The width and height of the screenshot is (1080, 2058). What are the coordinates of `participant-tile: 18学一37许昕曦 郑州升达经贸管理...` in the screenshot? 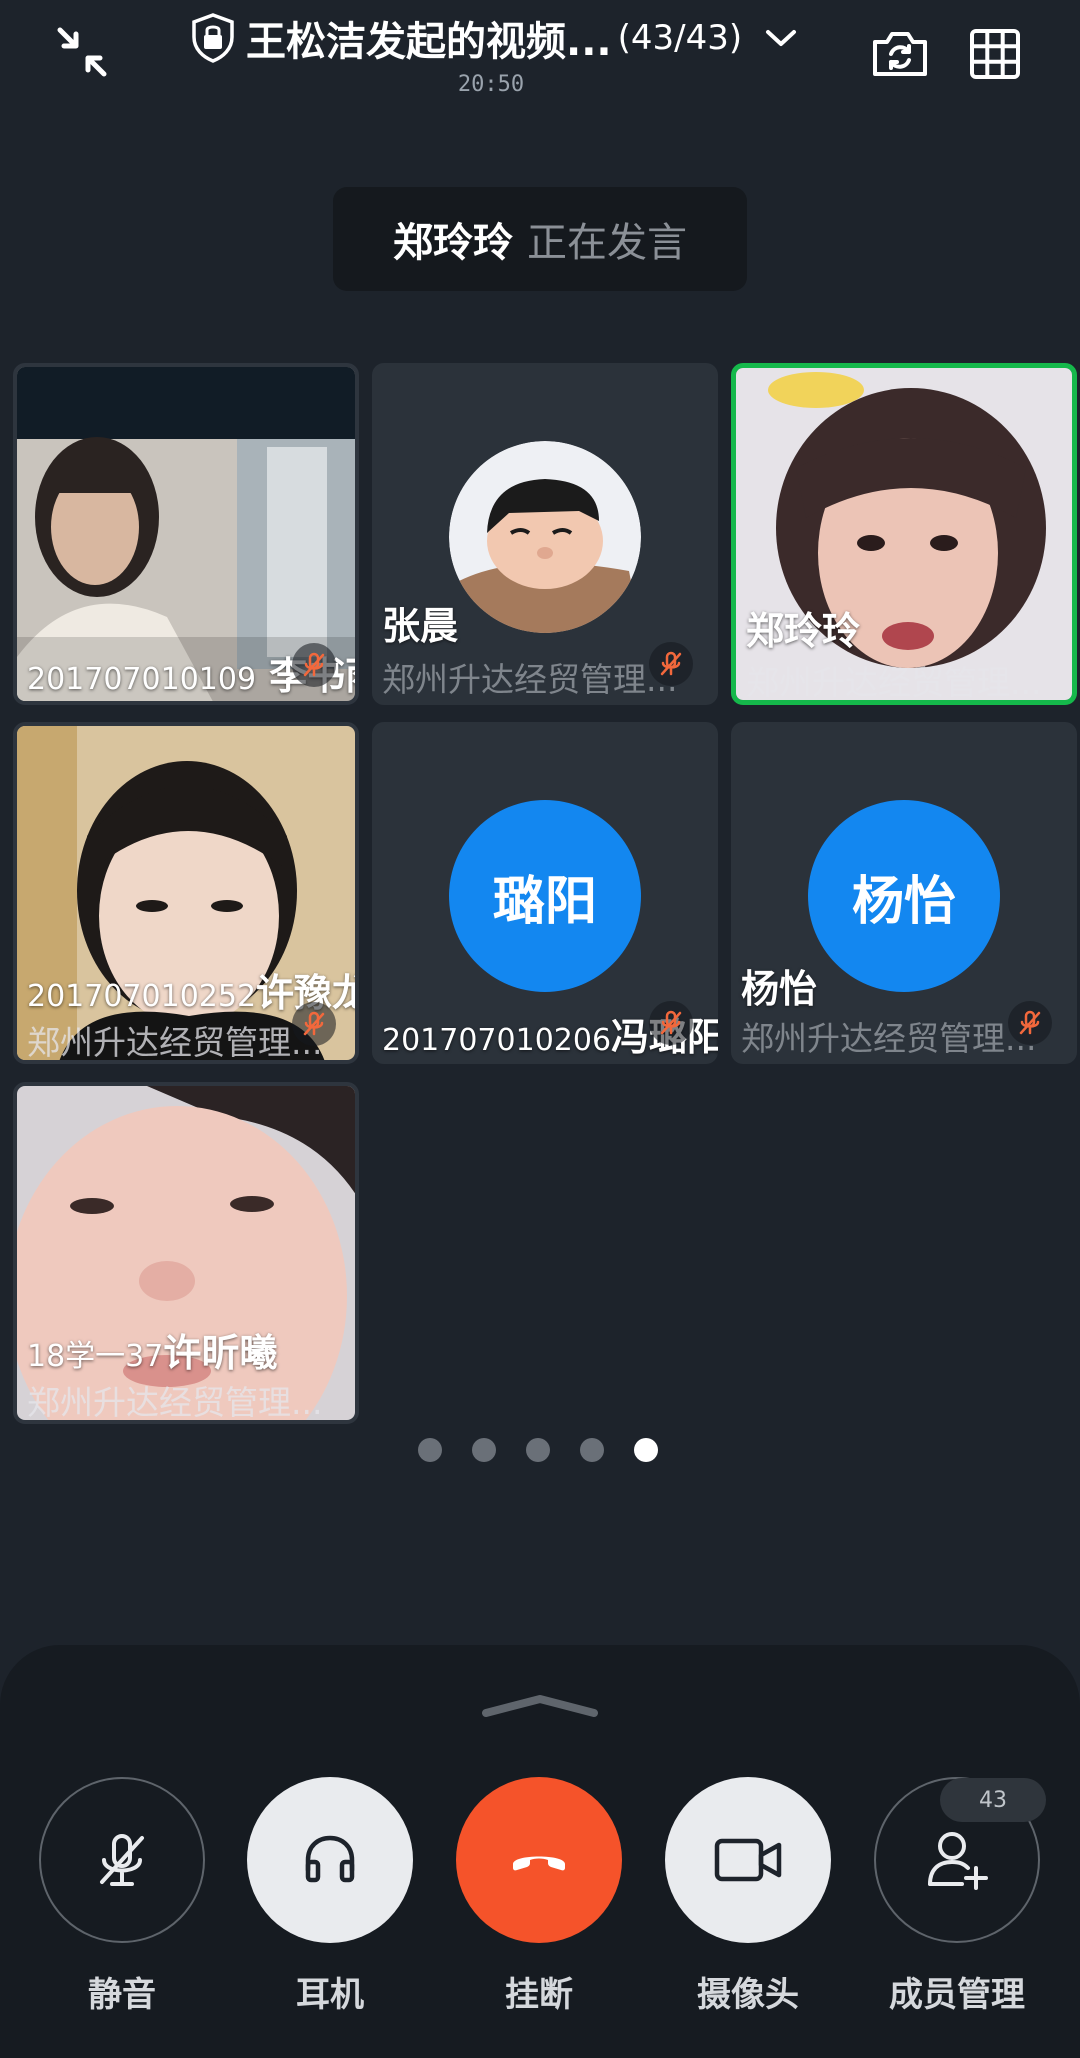 It's located at (186, 1253).